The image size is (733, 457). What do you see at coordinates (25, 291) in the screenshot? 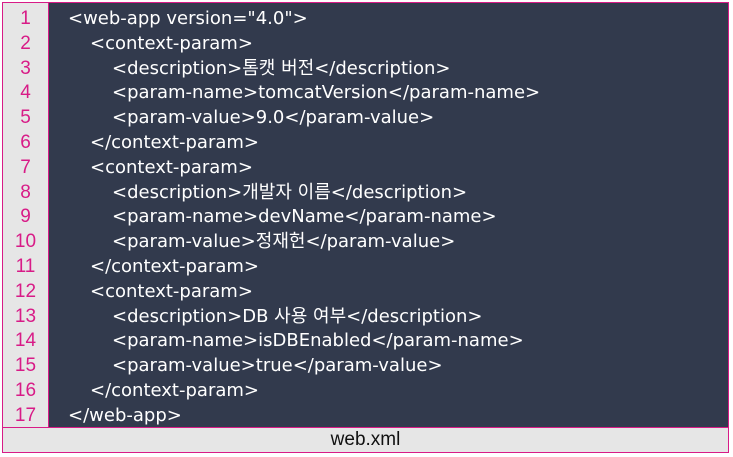
I see `line-number: 12` at bounding box center [25, 291].